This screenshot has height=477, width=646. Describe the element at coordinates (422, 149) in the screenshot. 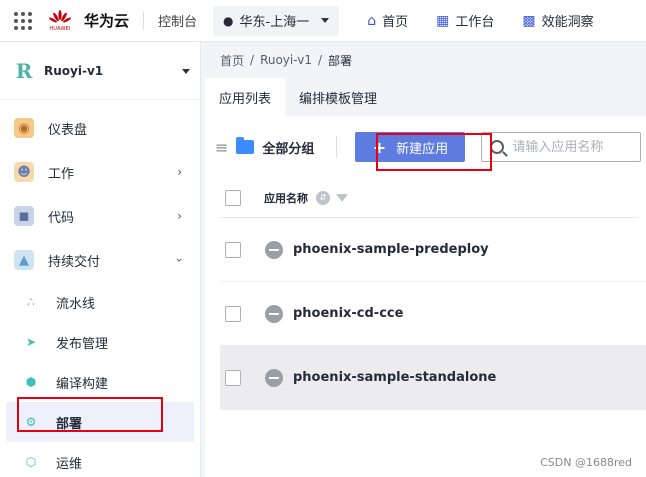

I see `new-app-button-label: 新建应用` at that location.